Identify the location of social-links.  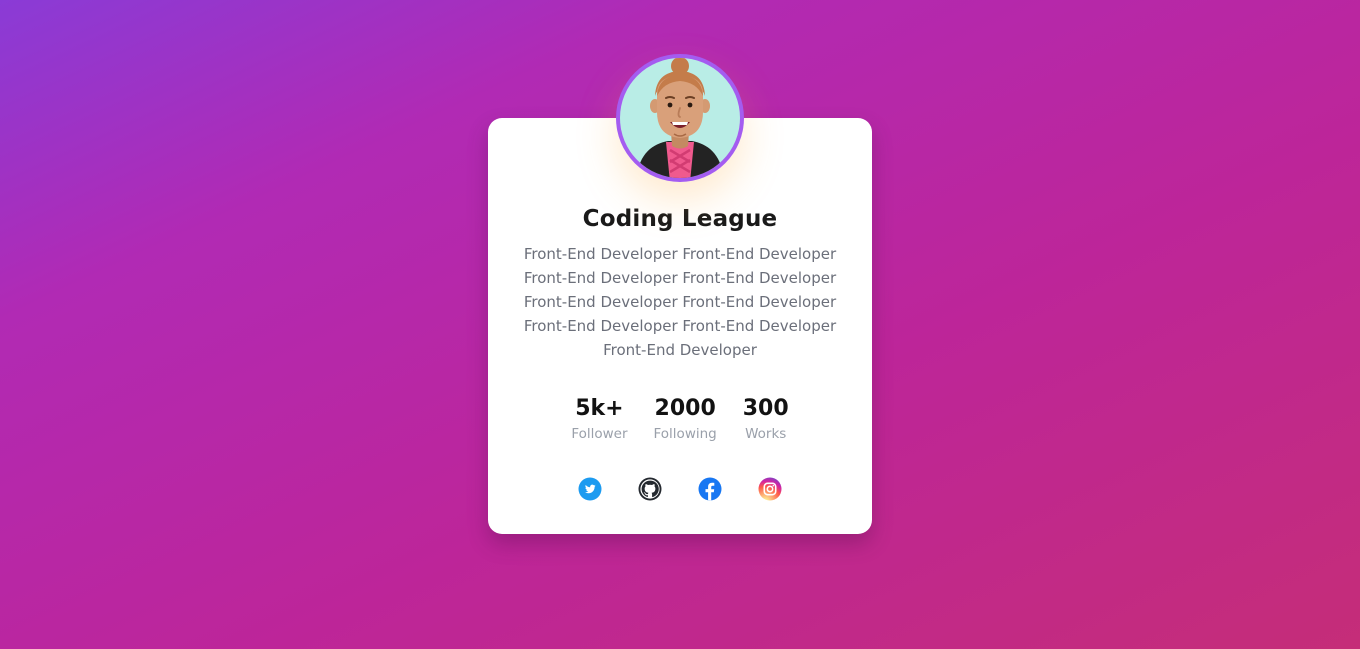
(680, 489).